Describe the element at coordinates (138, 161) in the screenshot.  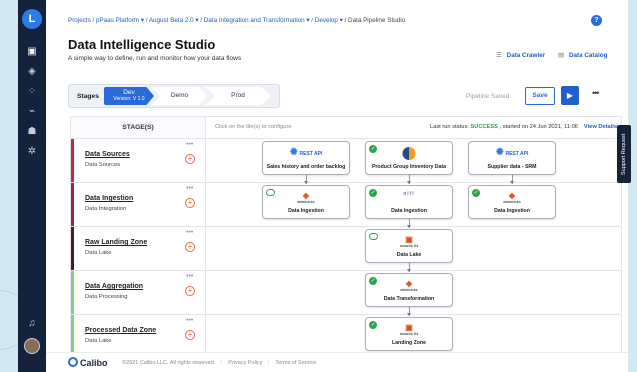
I see `stage-row-data-sources: Data Sources Data Sources ••• +` at that location.